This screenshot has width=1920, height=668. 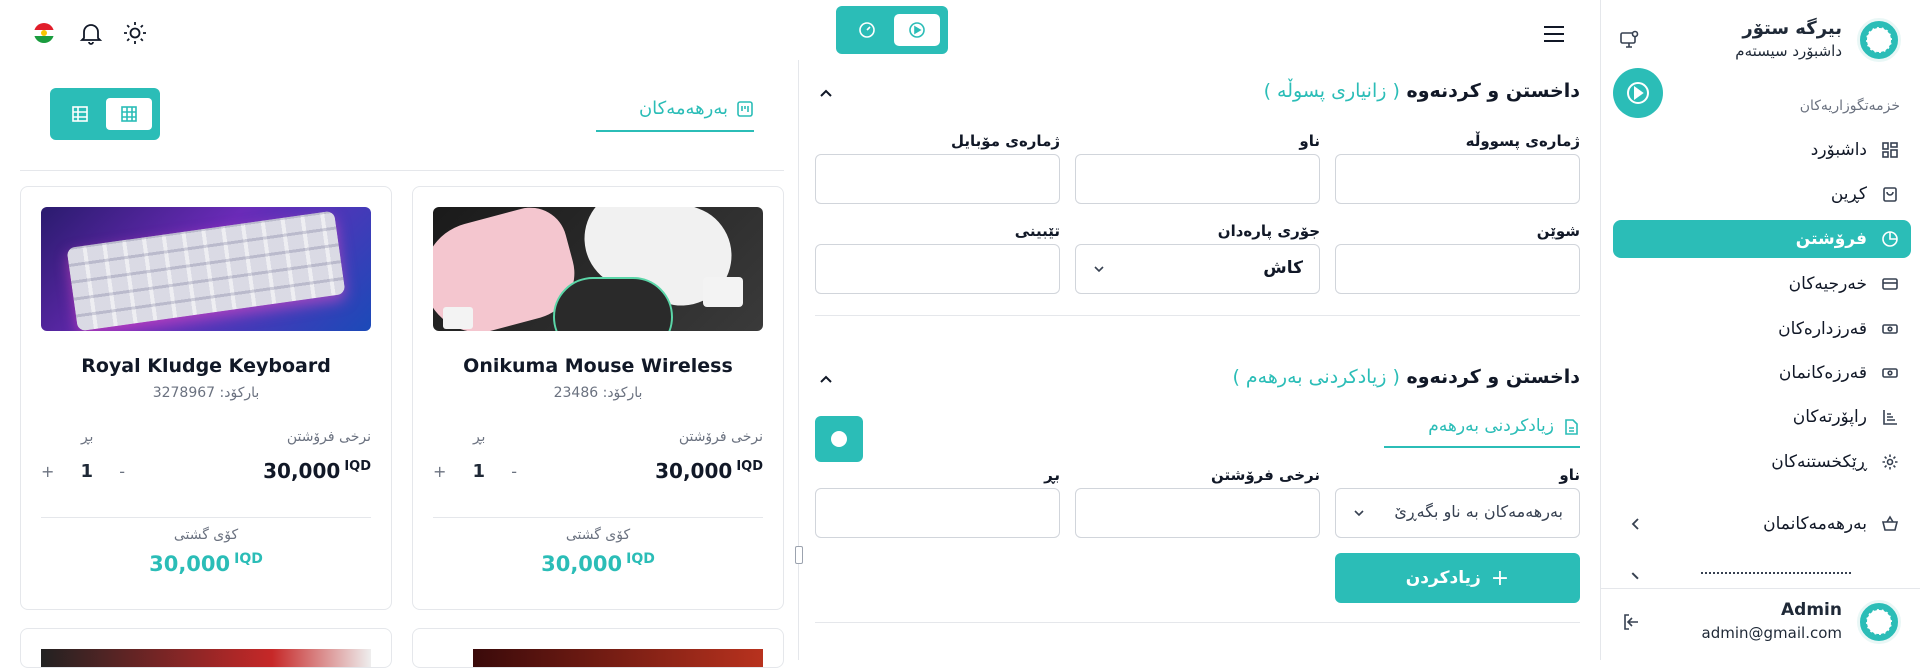 I want to click on section-subtitle-text: ( زانیاری پسوڵە ), so click(x=1331, y=91).